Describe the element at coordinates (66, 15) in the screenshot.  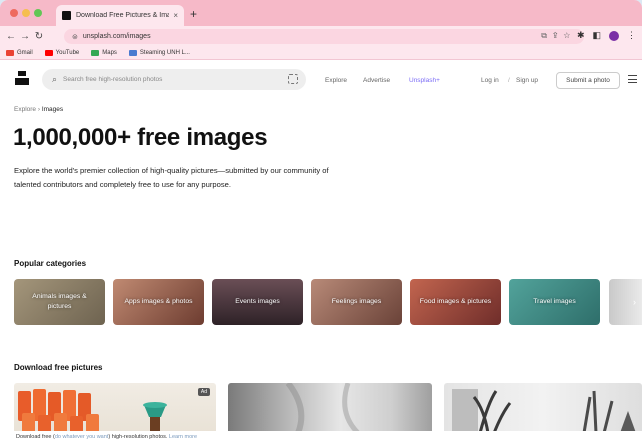
I see `unsplash-favicon-icon` at that location.